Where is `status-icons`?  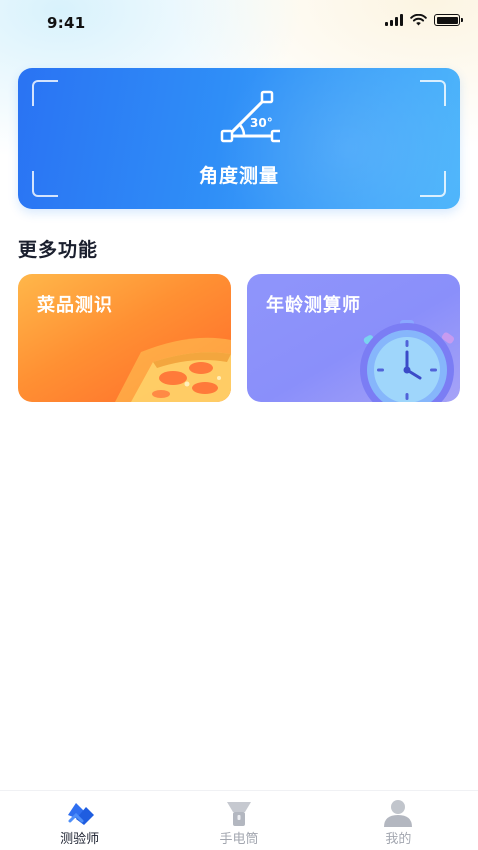 status-icons is located at coordinates (424, 20).